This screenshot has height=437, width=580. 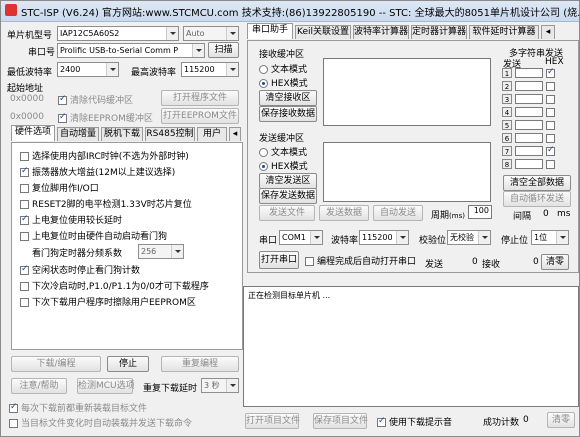 I want to click on clear-send-button: 清空发送区, so click(x=288, y=181).